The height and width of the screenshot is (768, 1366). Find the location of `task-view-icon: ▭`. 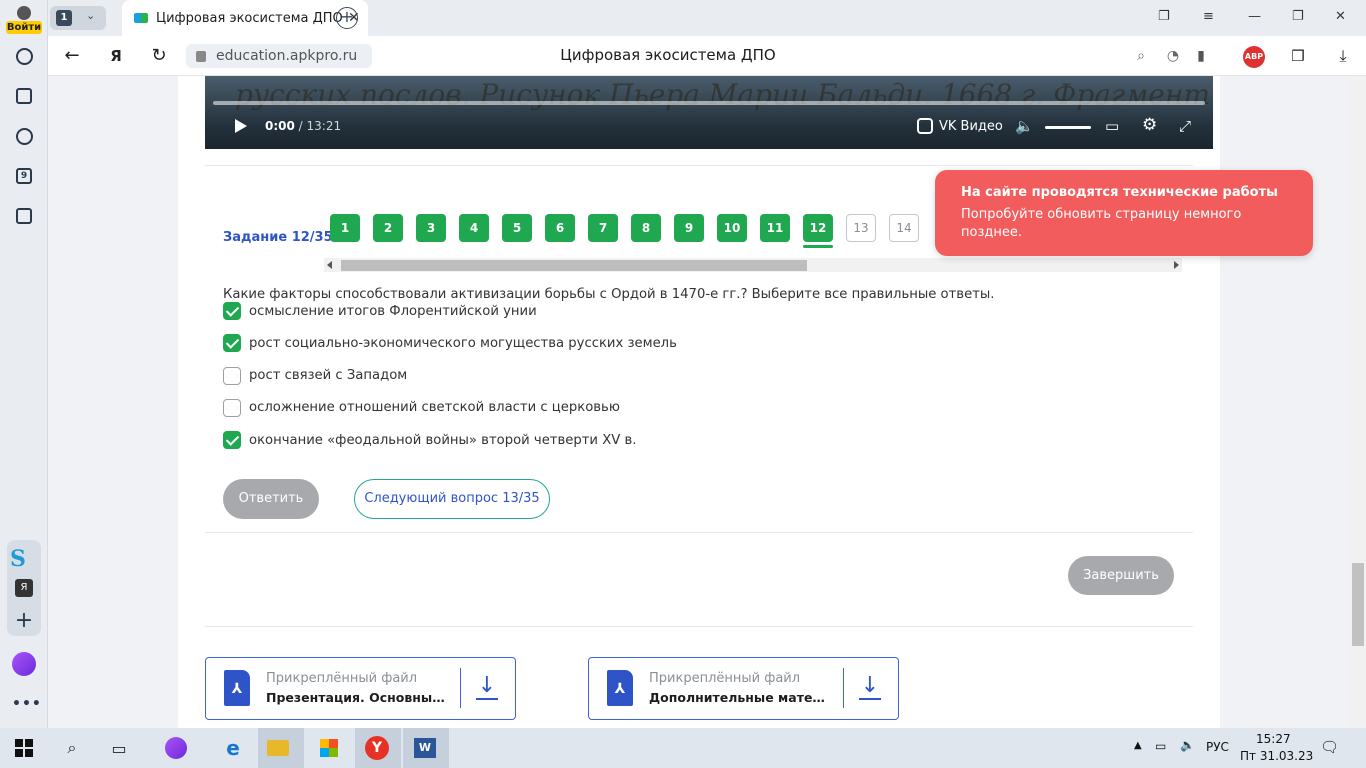

task-view-icon: ▭ is located at coordinates (119, 748).